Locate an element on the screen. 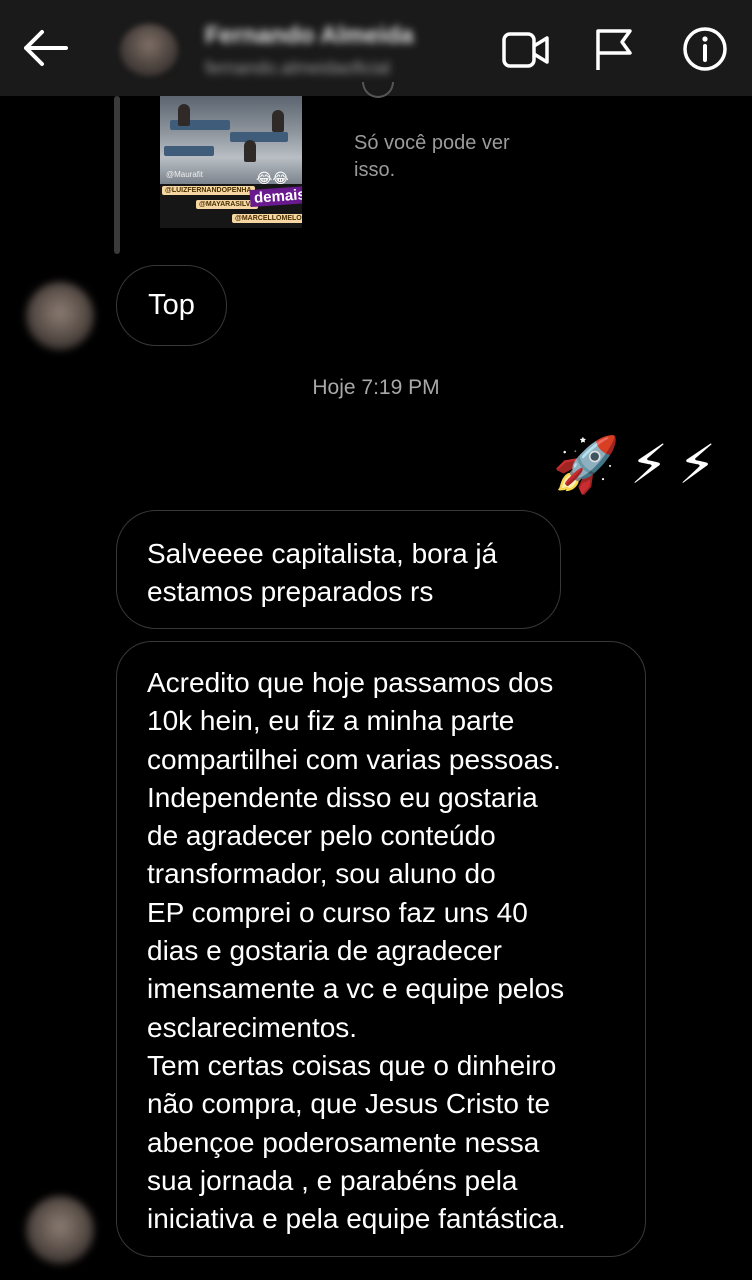 This screenshot has height=1280, width=752. story-mention-tag: @MAYARASILVA is located at coordinates (227, 204).